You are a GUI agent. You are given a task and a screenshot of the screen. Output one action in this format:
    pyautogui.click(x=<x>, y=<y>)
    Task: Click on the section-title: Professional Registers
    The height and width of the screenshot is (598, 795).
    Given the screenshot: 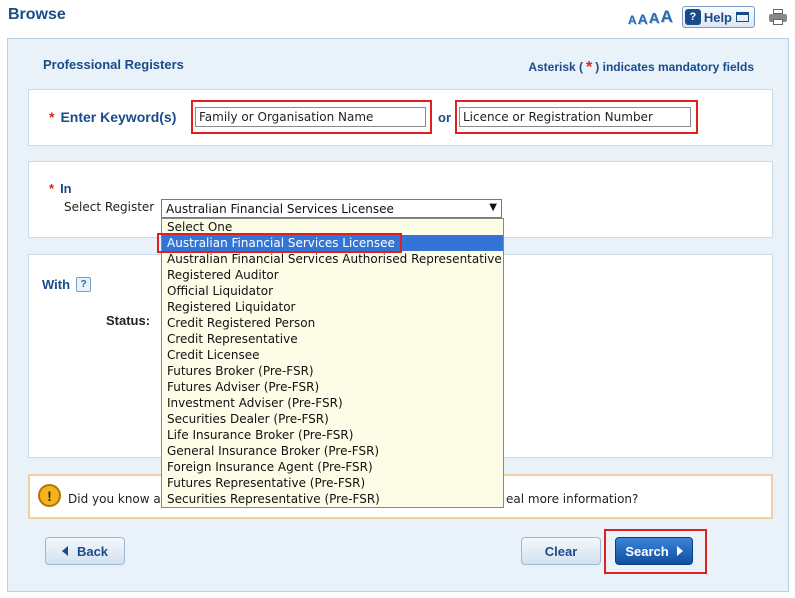 What is the action you would take?
    pyautogui.click(x=113, y=64)
    